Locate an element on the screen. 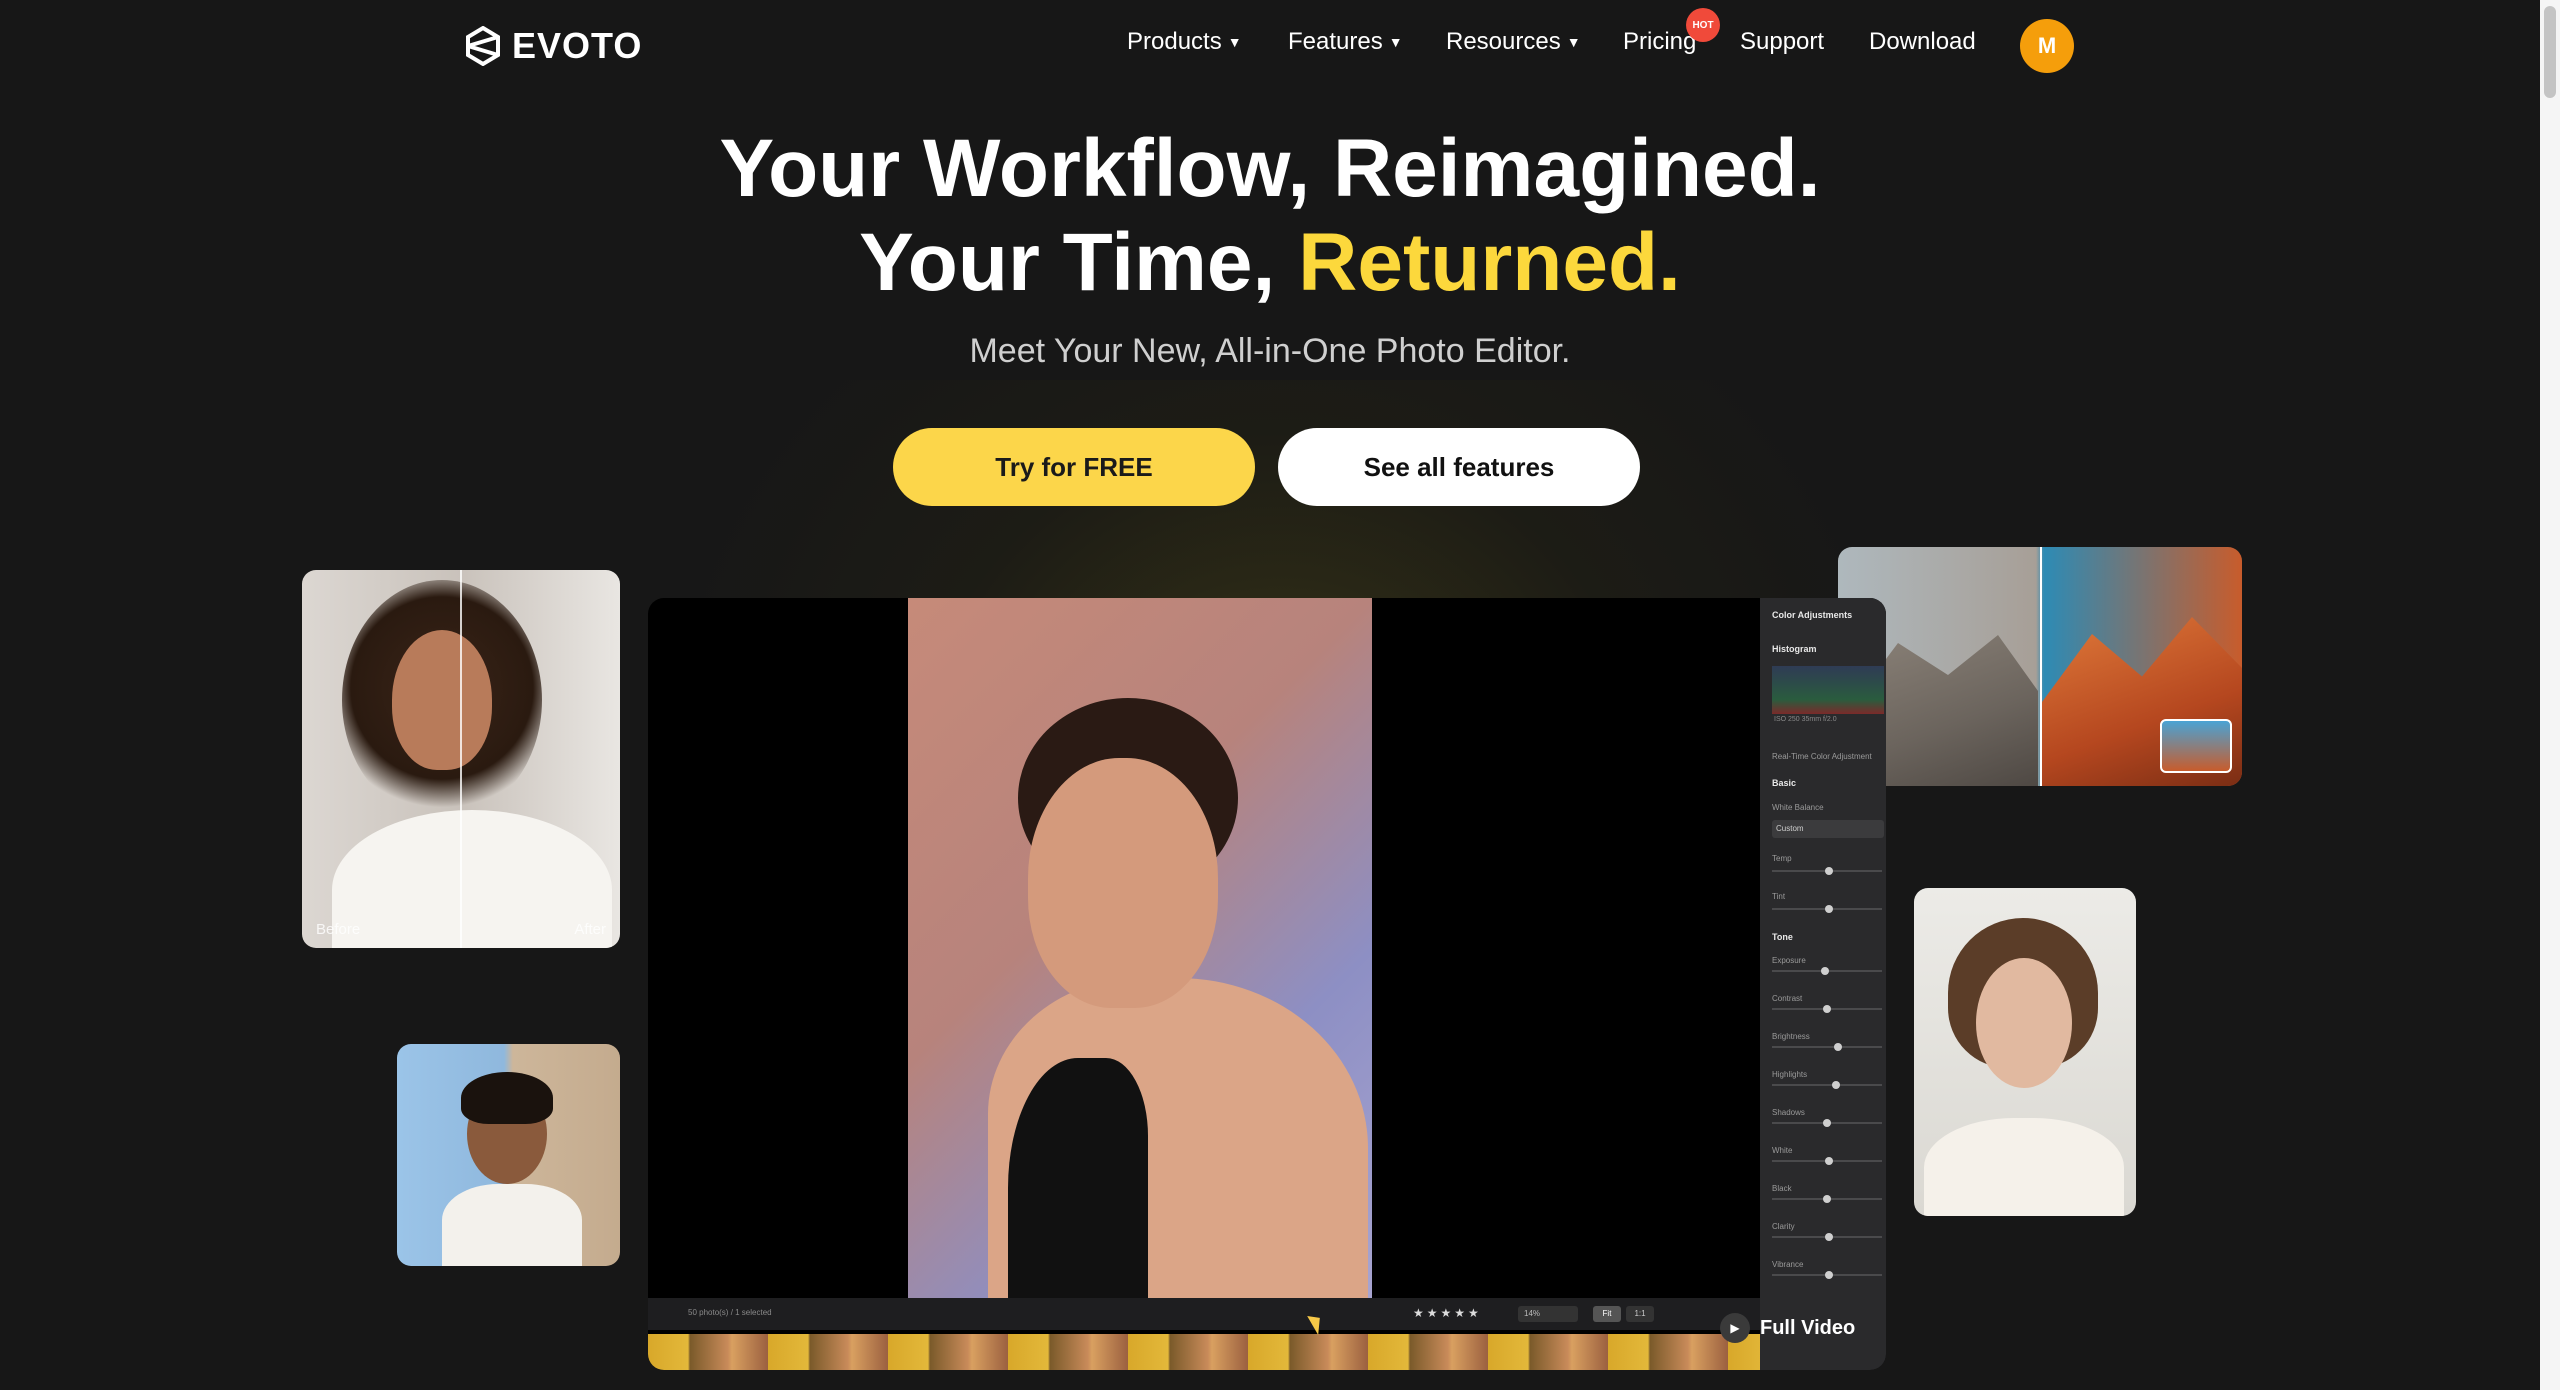 The height and width of the screenshot is (1390, 2560). nav-download-label: Download is located at coordinates (1922, 41).